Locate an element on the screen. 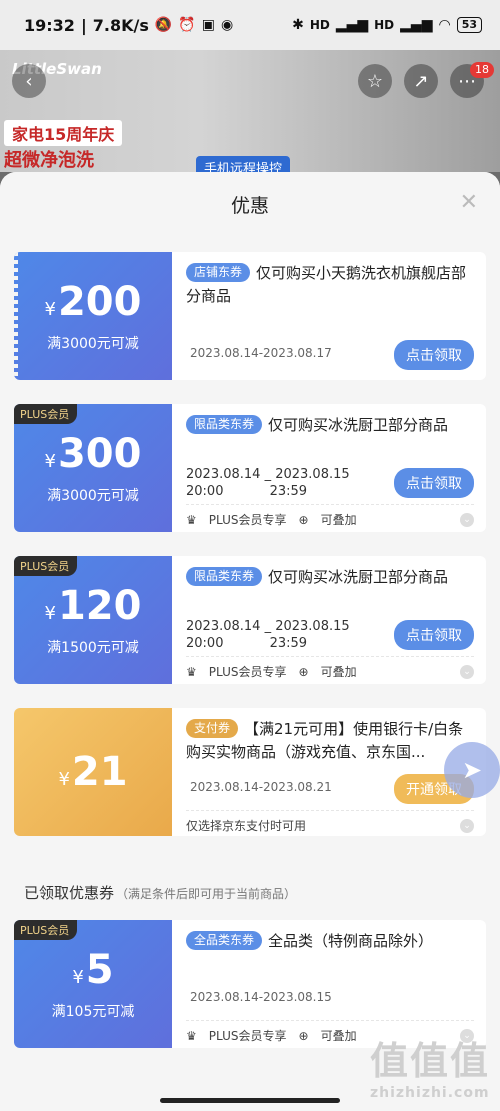  watermark: 值值值 zhizhizhi.com is located at coordinates (430, 1065).